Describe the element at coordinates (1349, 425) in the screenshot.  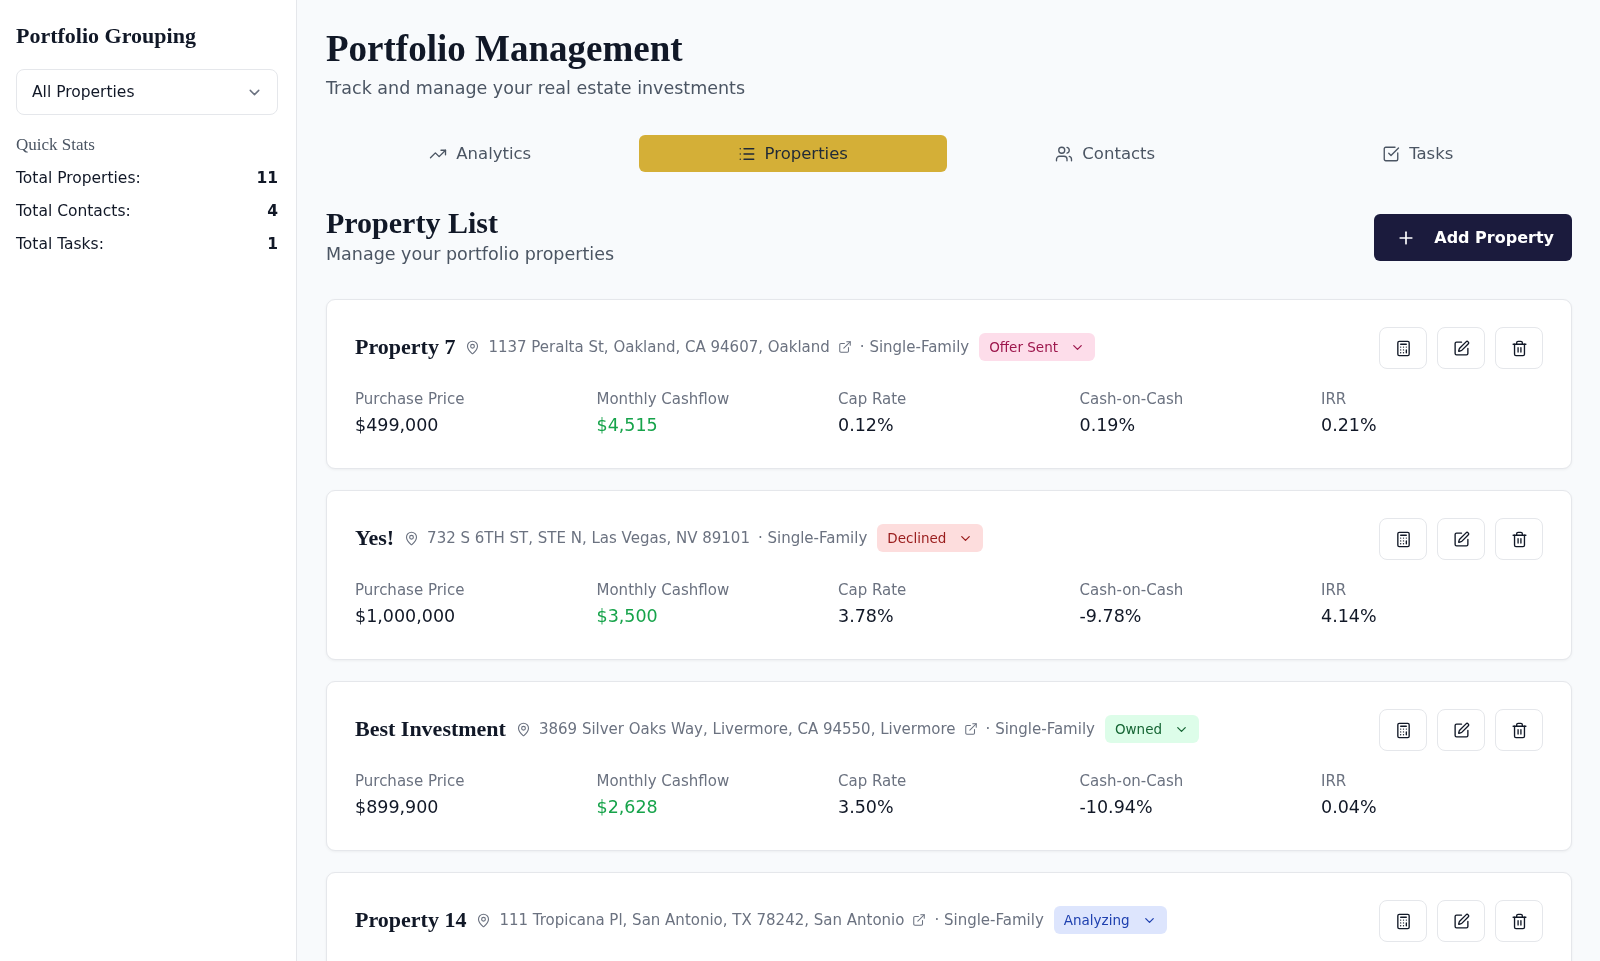
I see `metric-value: 0.21%` at that location.